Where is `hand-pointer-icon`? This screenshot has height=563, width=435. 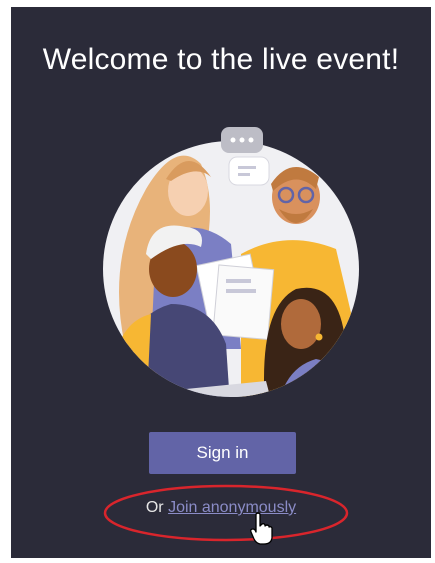 hand-pointer-icon is located at coordinates (261, 528).